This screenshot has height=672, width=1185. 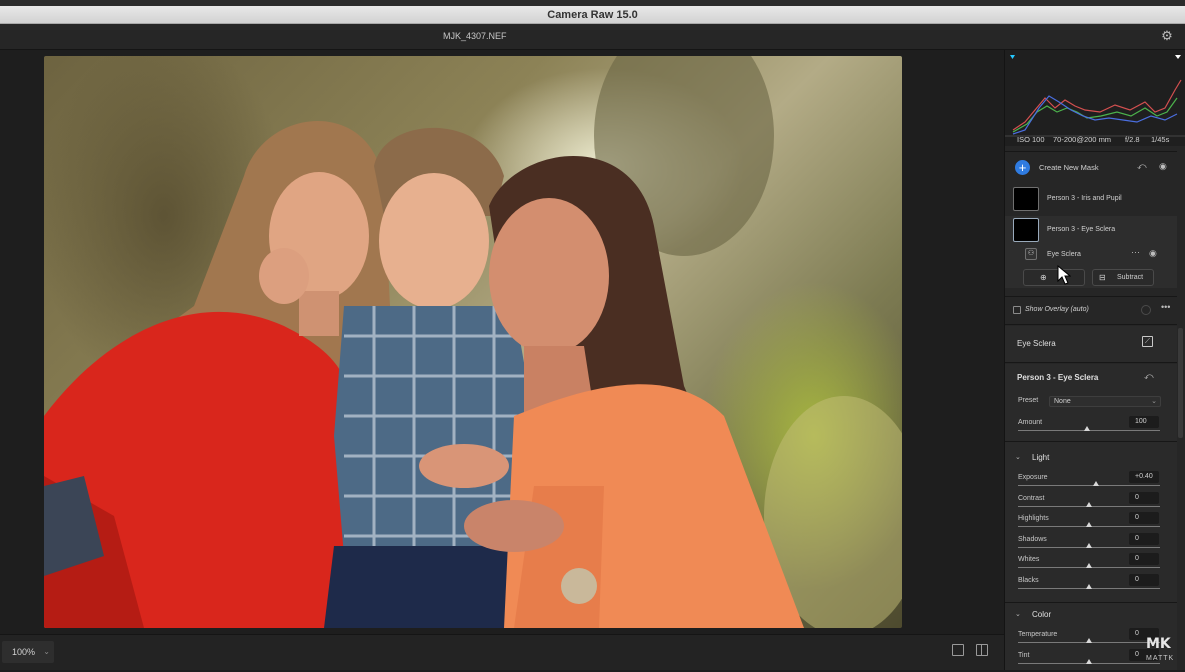 What do you see at coordinates (1178, 57) in the screenshot?
I see `highlight-clip-icon` at bounding box center [1178, 57].